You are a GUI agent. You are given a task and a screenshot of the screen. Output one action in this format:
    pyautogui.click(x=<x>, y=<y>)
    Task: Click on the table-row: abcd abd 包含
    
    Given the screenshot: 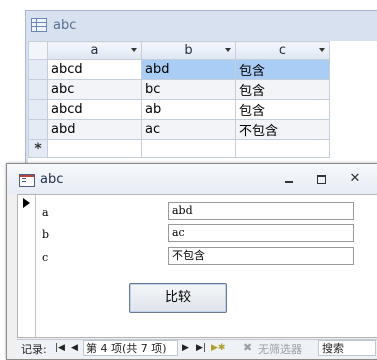 What is the action you would take?
    pyautogui.click(x=179, y=69)
    